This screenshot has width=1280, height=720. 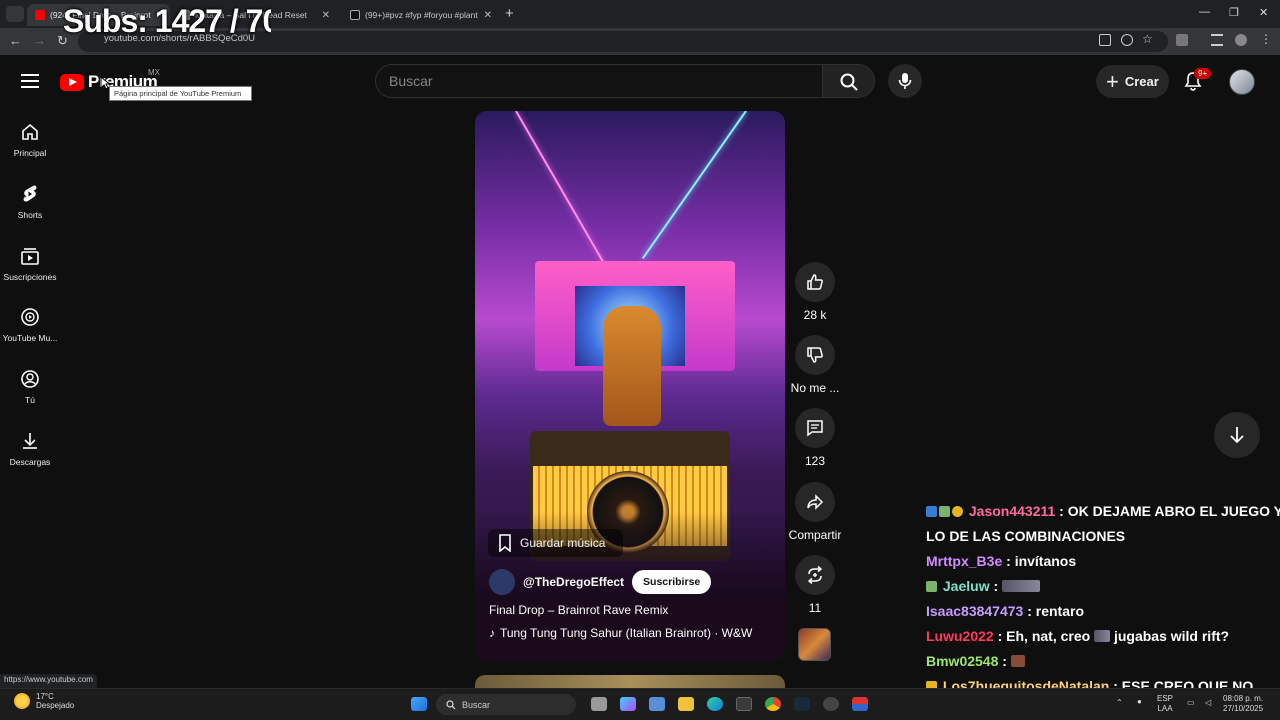 What do you see at coordinates (419, 704) in the screenshot?
I see `windows-start-icon` at bounding box center [419, 704].